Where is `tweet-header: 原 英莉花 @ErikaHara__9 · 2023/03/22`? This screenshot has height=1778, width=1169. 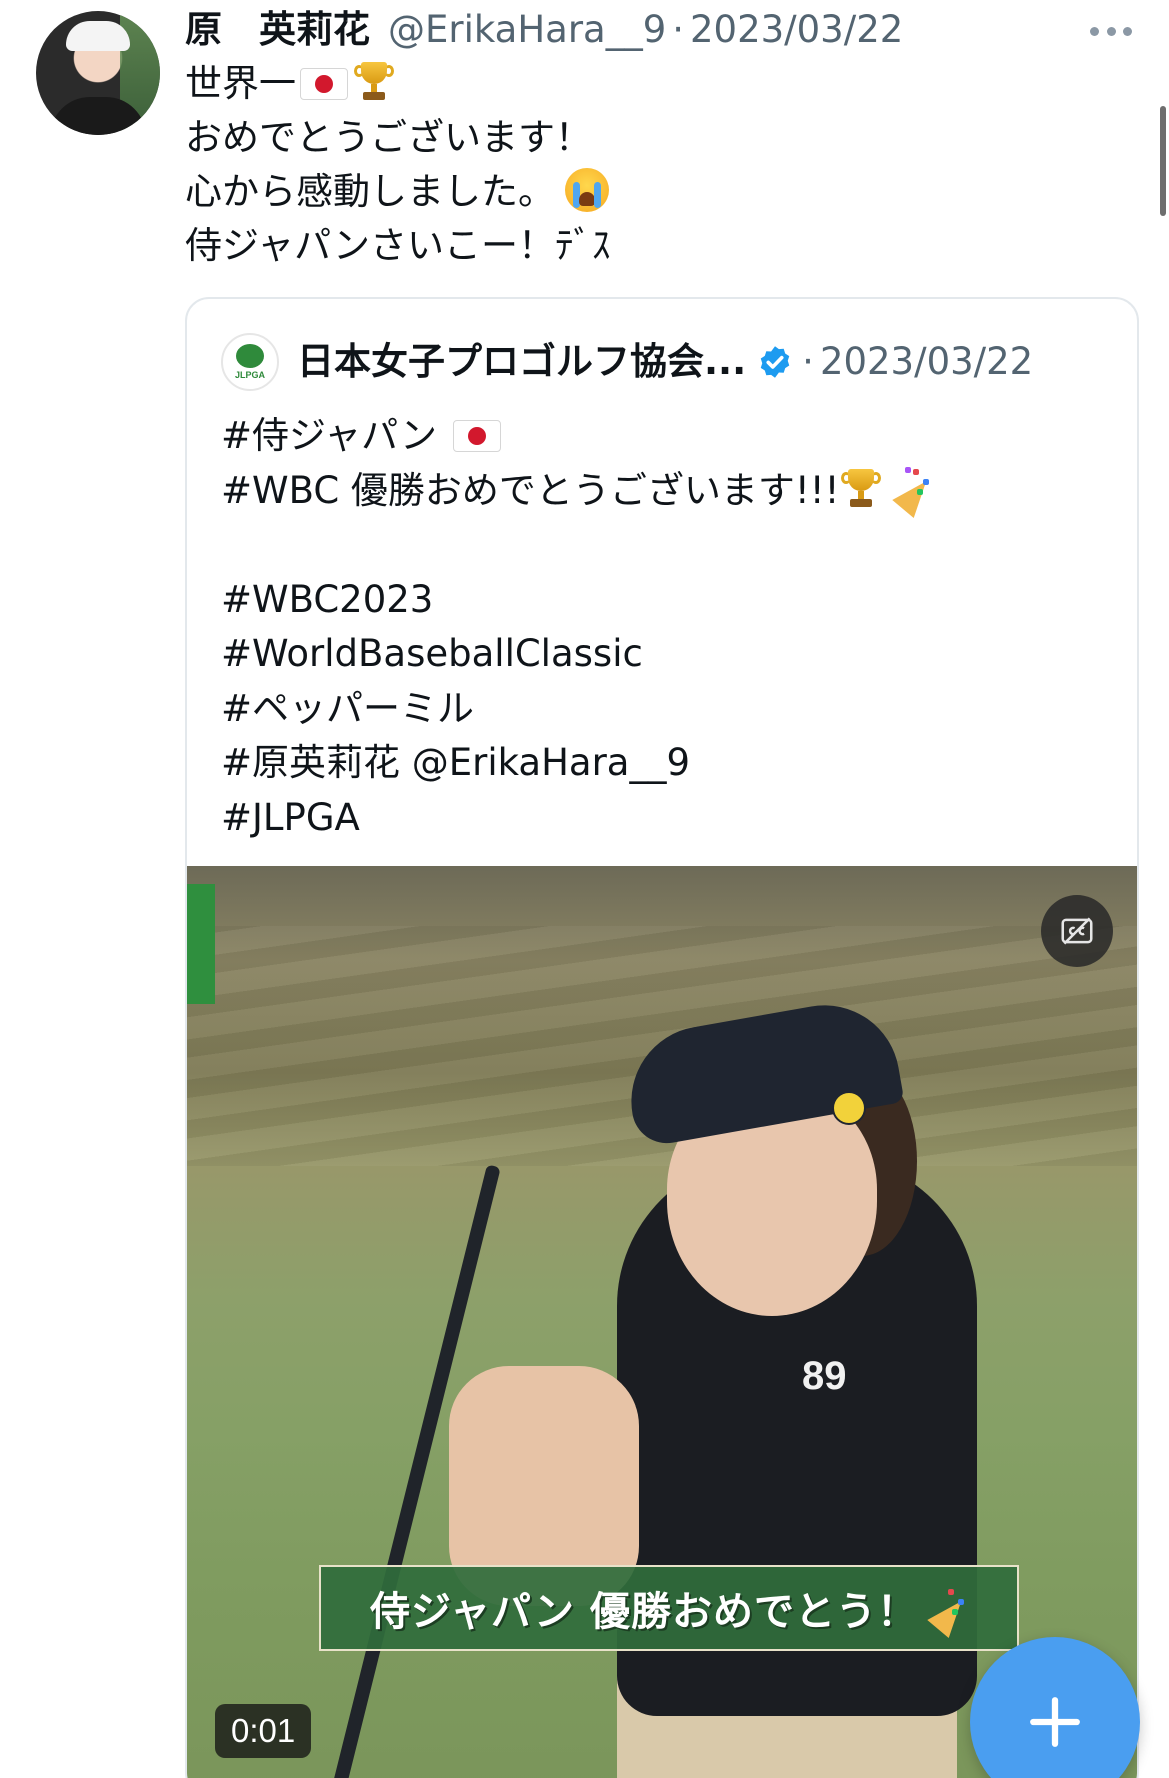
tweet-header: 原 英莉花 @ErikaHara__9 · 2023/03/22 is located at coordinates (544, 30).